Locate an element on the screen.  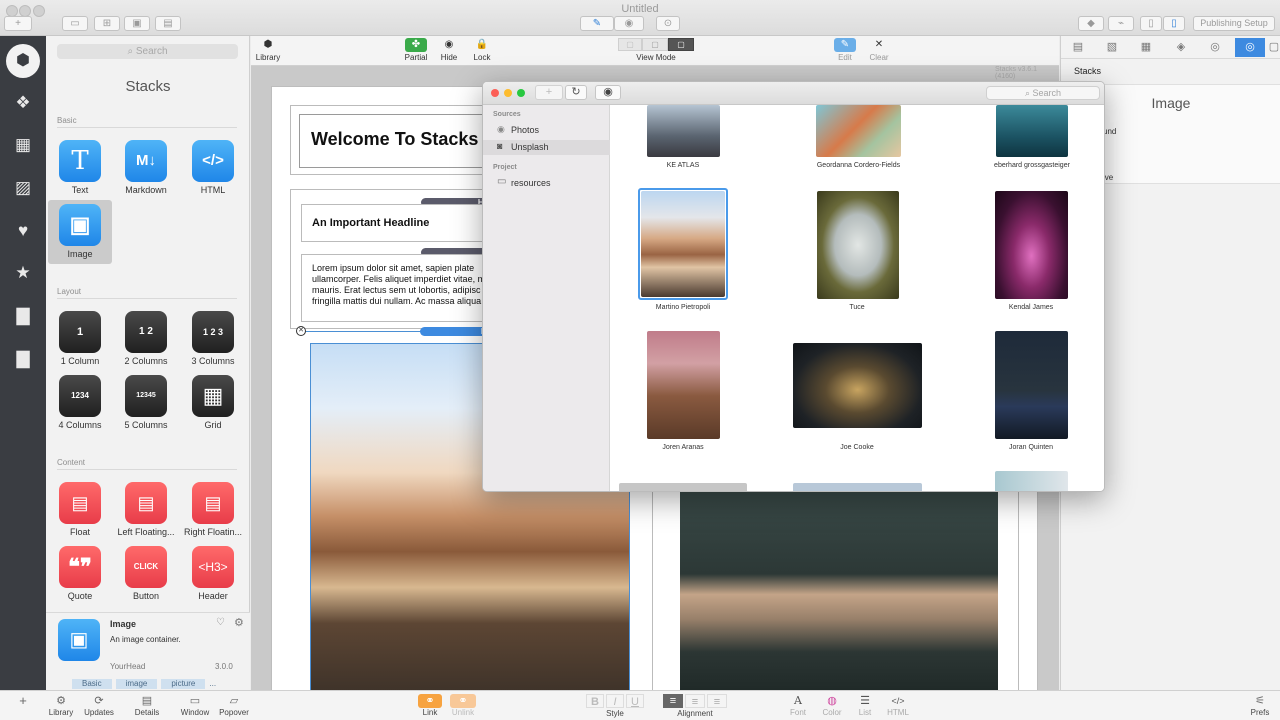
header-stack-outer: Welcome To Stacks is located at coordinates (400, 140).